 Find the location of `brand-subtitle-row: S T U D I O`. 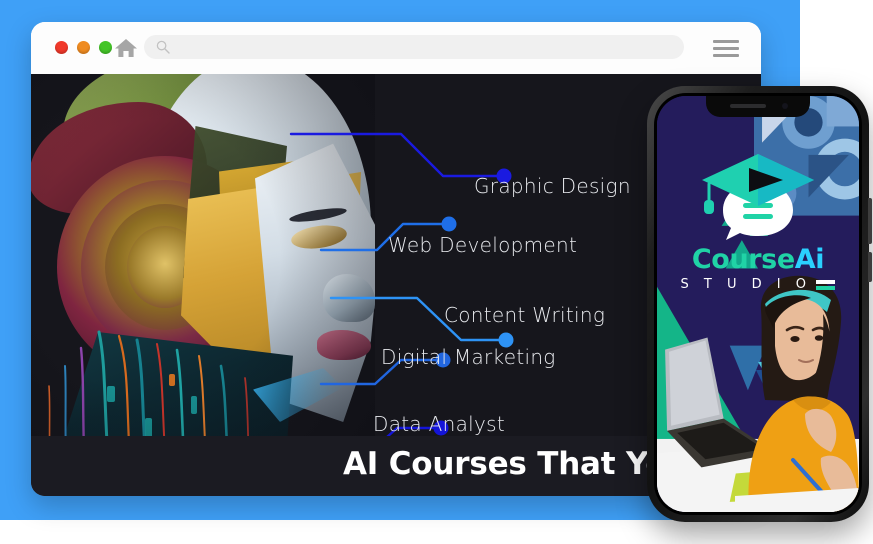

brand-subtitle-row: S T U D I O is located at coordinates (758, 284).